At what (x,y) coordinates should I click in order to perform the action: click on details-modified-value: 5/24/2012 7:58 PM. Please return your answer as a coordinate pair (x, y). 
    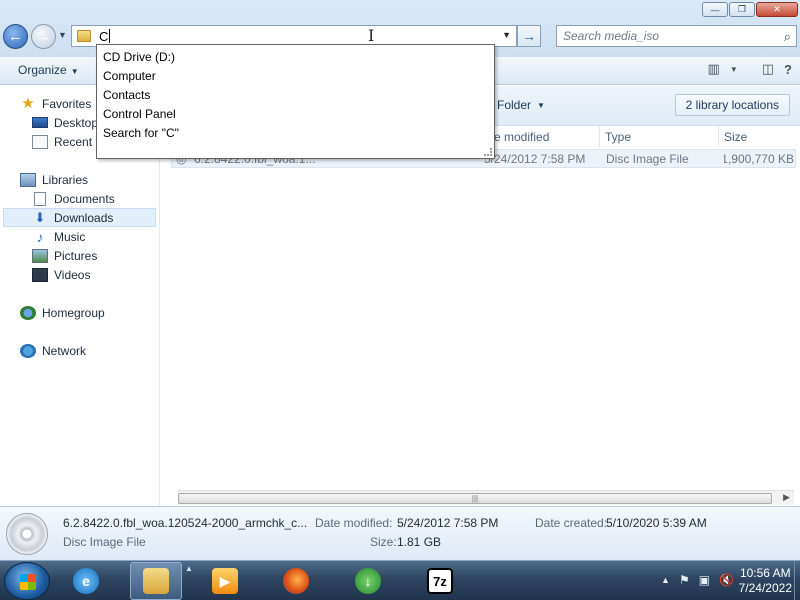
    Looking at the image, I should click on (448, 523).